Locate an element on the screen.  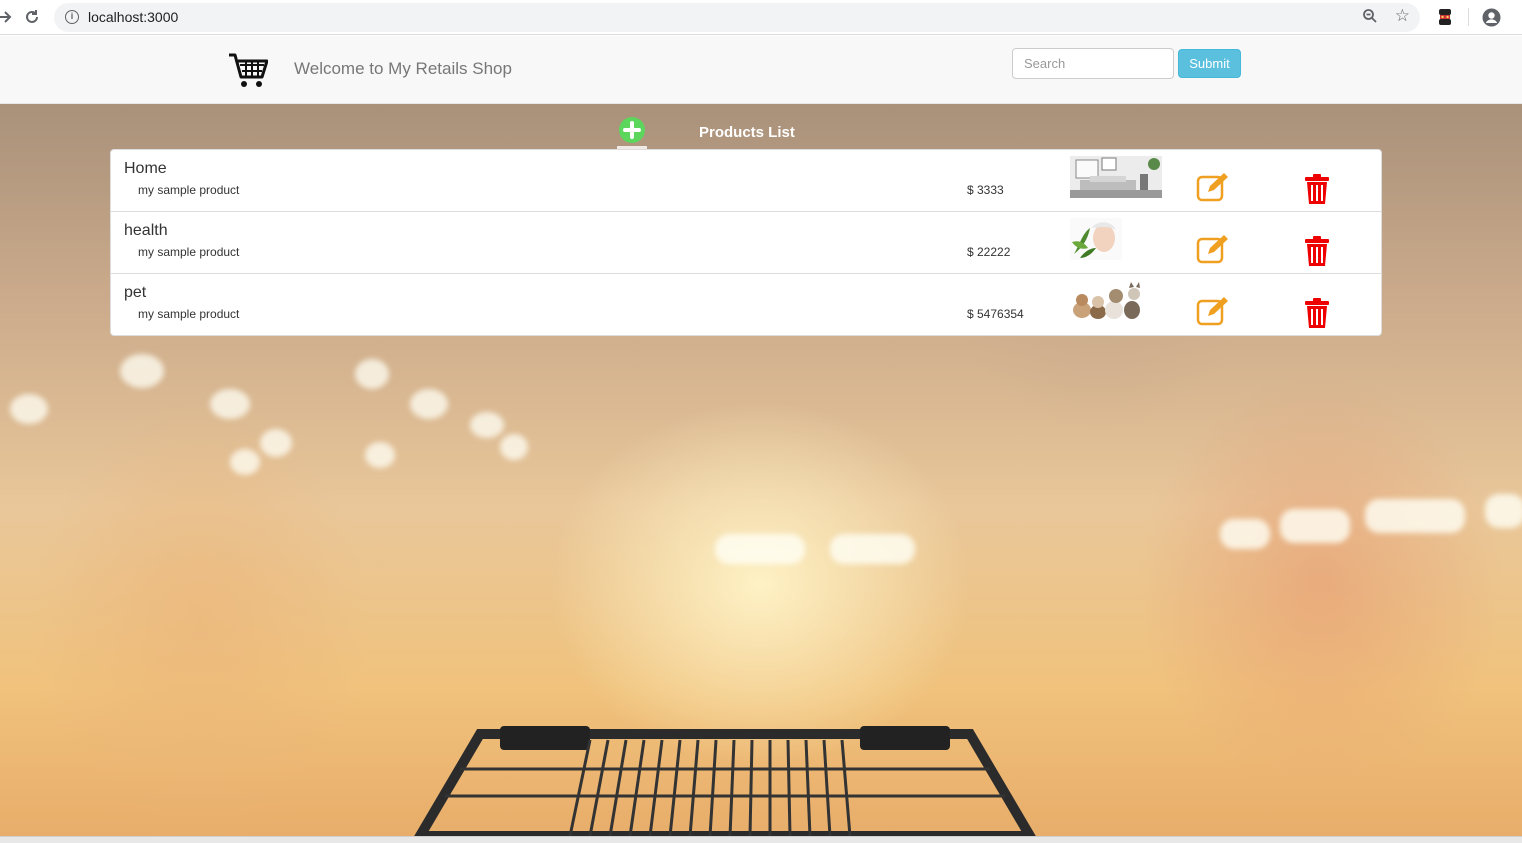
product-price: $ 3333 is located at coordinates (985, 190).